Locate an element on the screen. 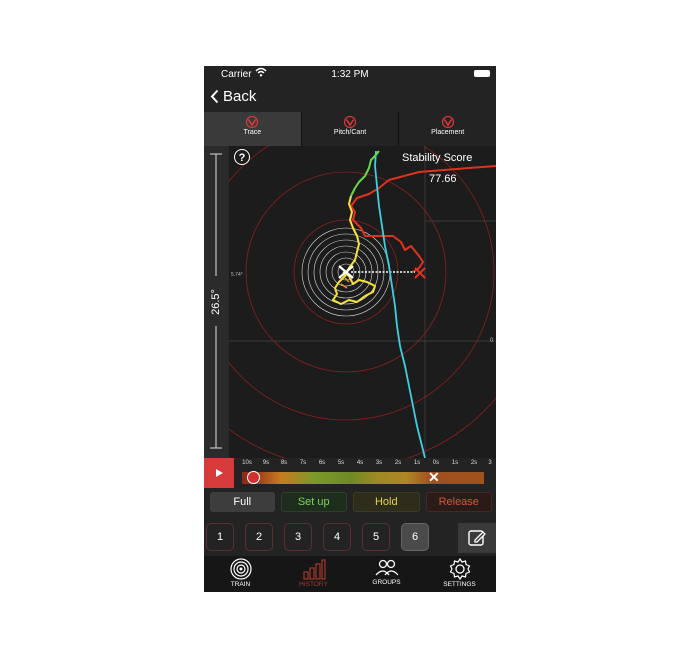 This screenshot has height=658, width=700. shot-button: 3 is located at coordinates (298, 537).